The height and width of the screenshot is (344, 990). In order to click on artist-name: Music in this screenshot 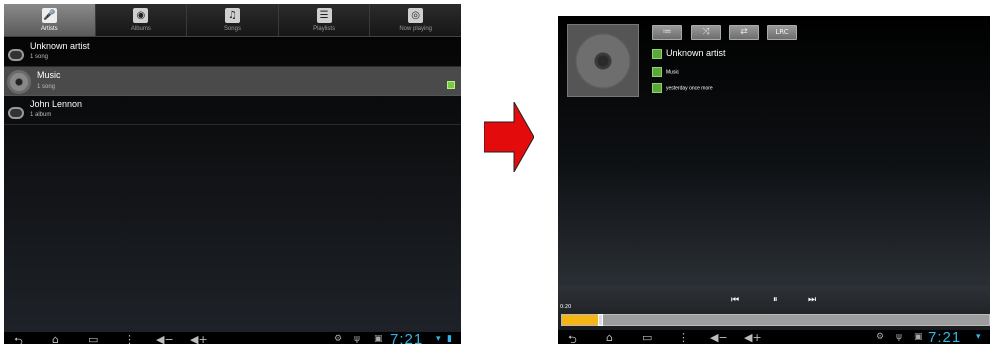, I will do `click(49, 75)`.